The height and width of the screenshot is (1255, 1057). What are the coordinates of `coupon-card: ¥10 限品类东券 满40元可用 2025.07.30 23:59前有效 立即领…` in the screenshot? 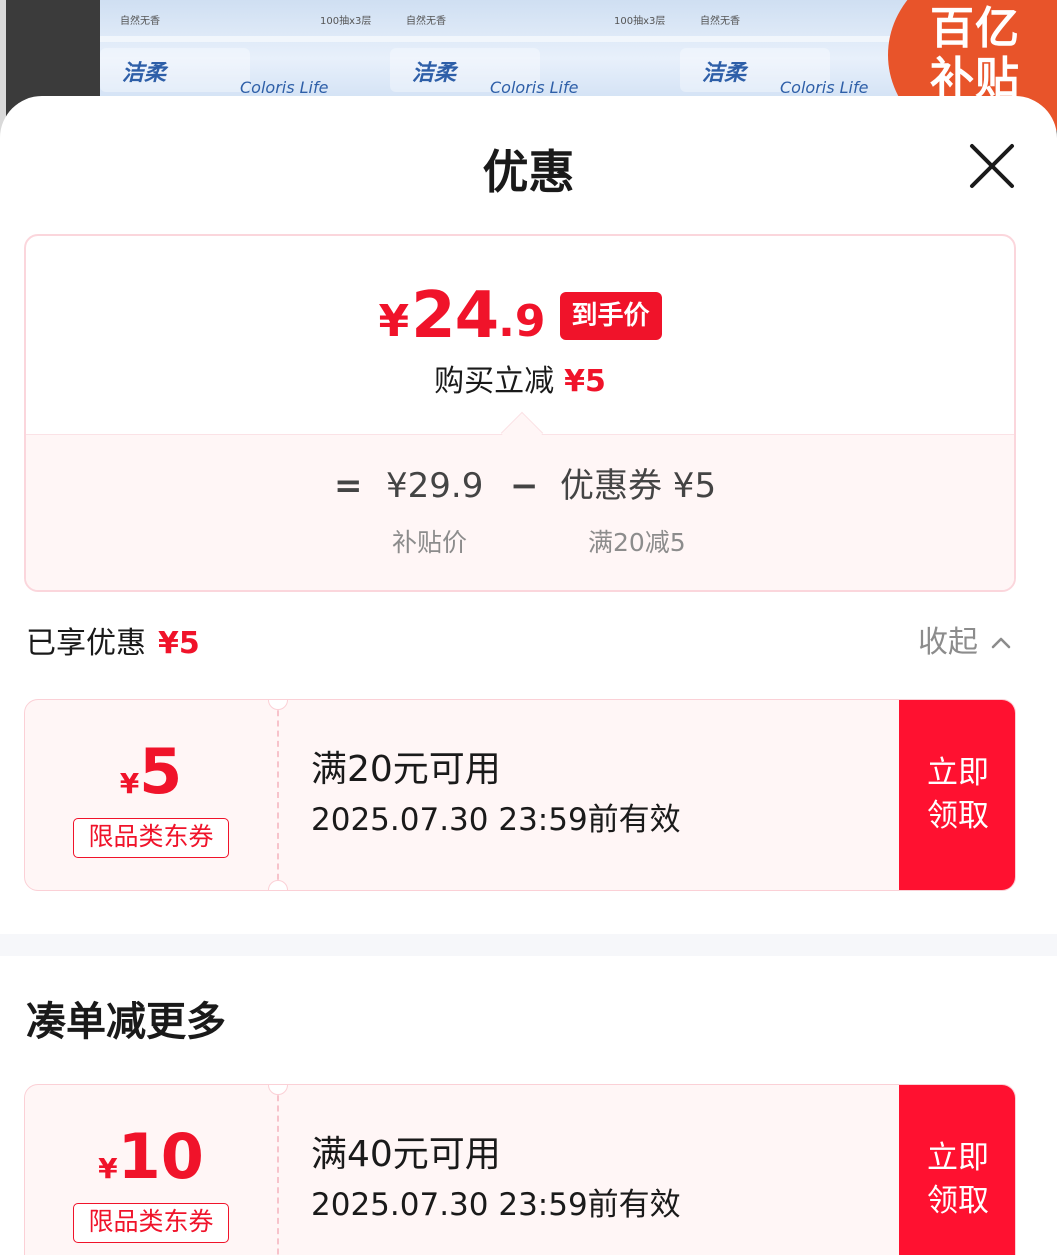 It's located at (520, 1169).